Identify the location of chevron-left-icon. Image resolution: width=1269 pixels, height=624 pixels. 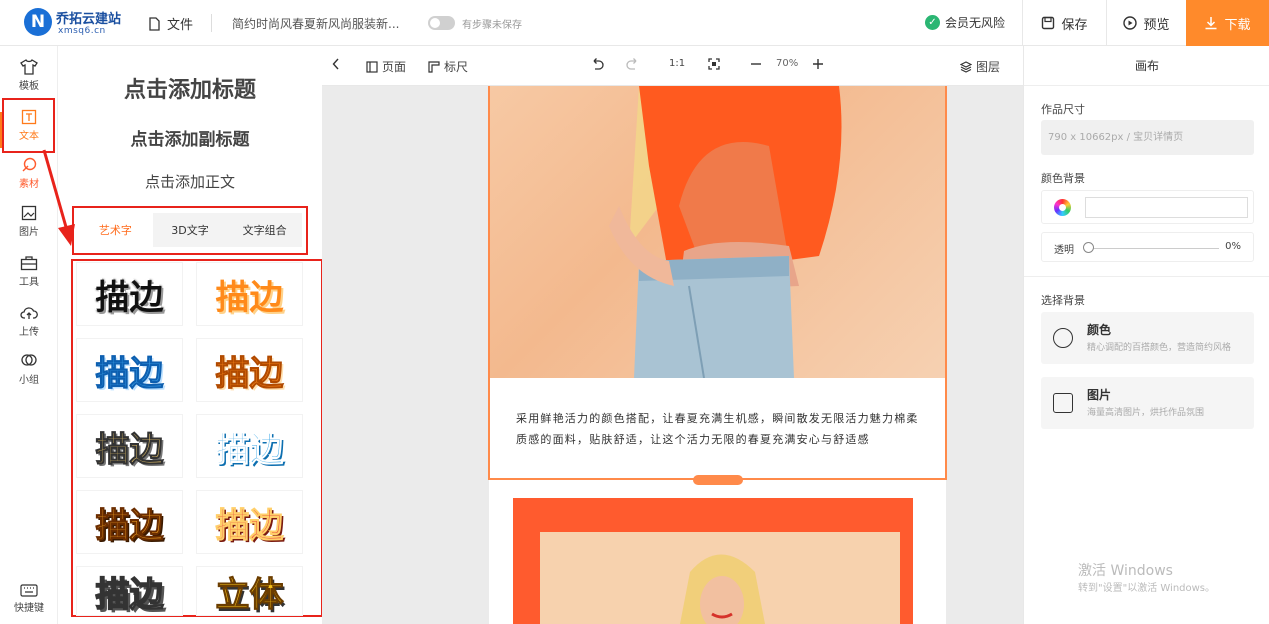
(335, 64).